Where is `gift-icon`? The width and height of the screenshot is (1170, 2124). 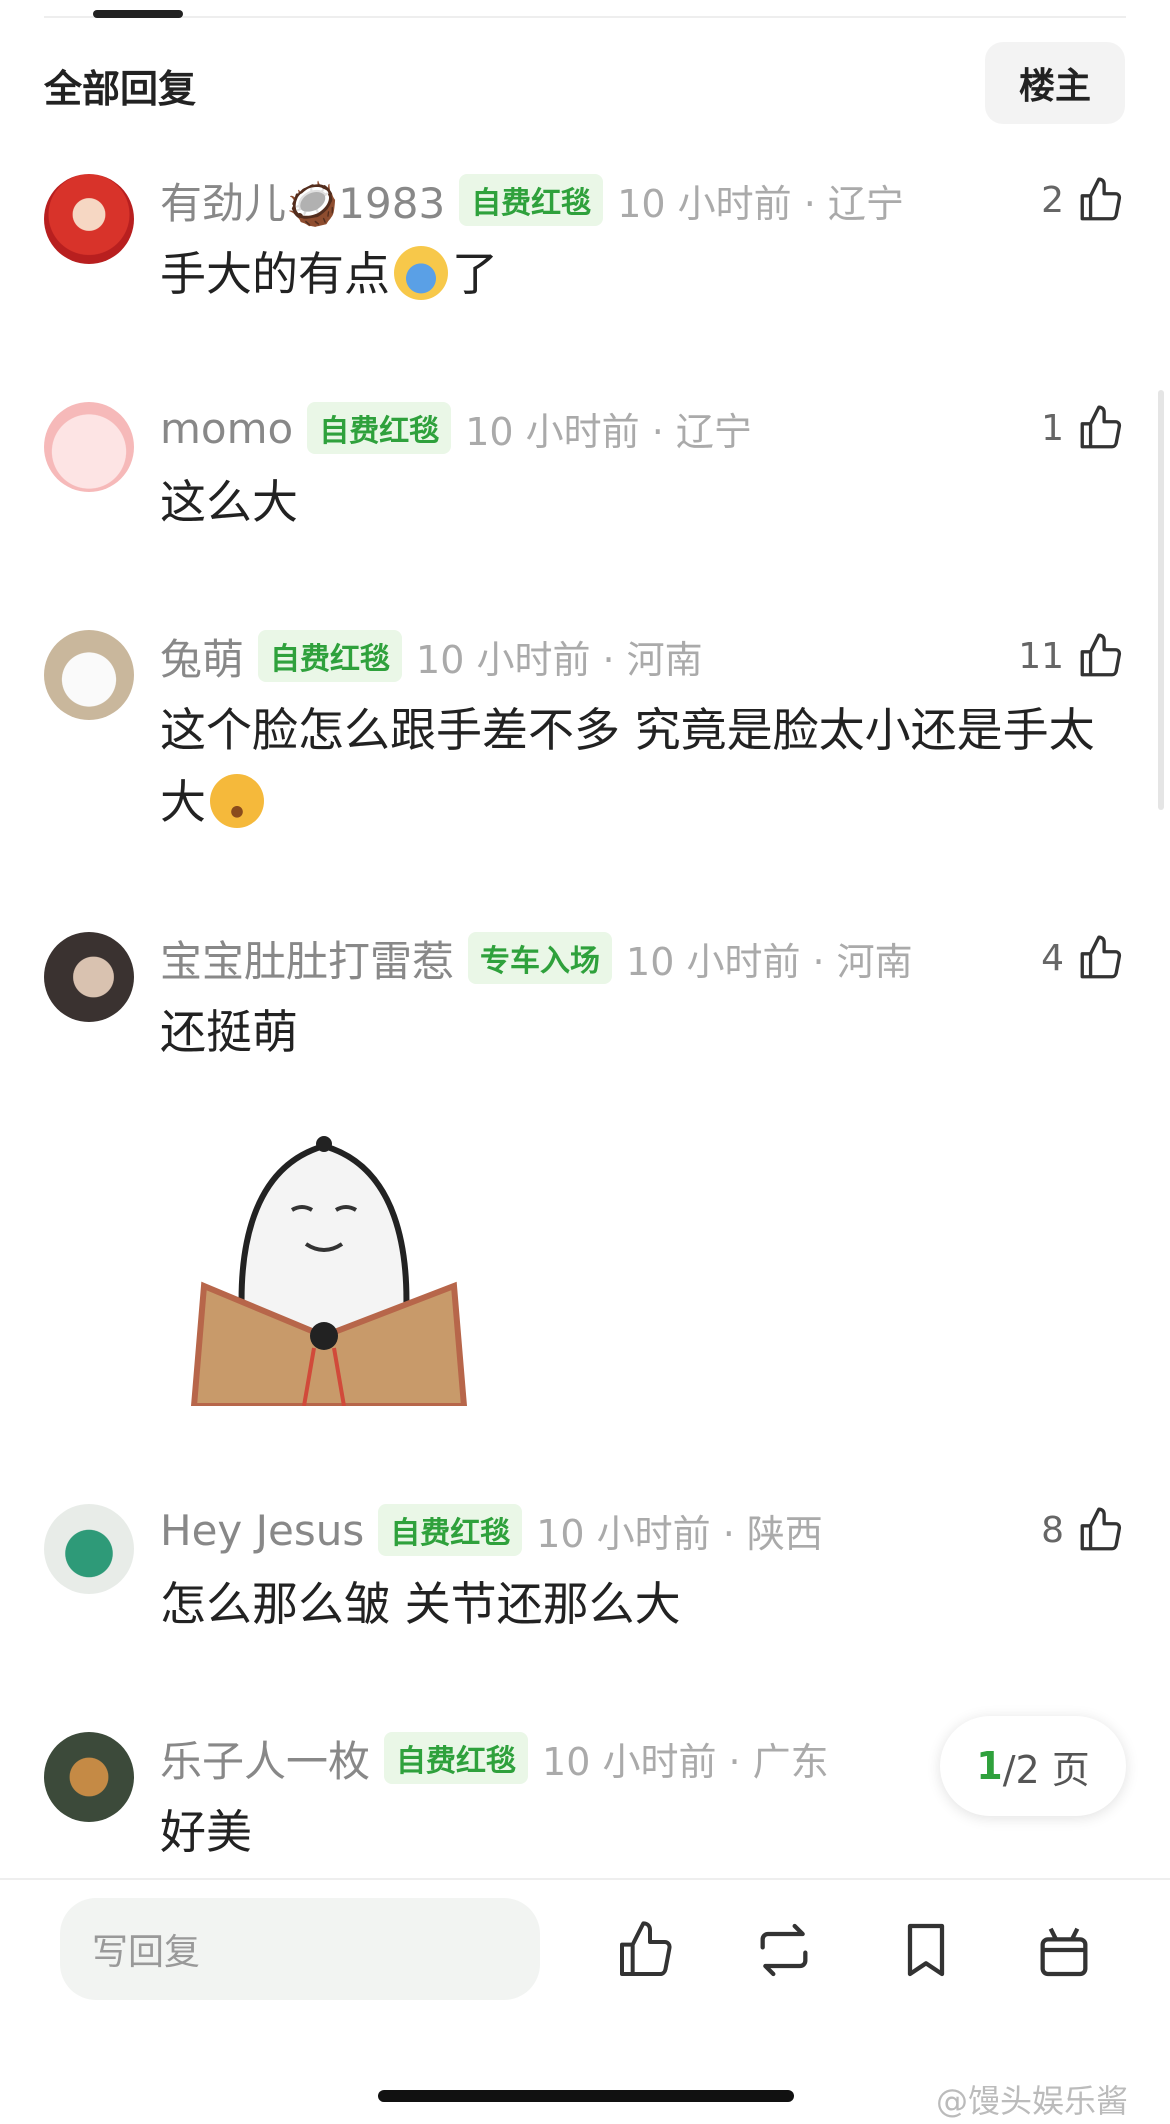 gift-icon is located at coordinates (1064, 1950).